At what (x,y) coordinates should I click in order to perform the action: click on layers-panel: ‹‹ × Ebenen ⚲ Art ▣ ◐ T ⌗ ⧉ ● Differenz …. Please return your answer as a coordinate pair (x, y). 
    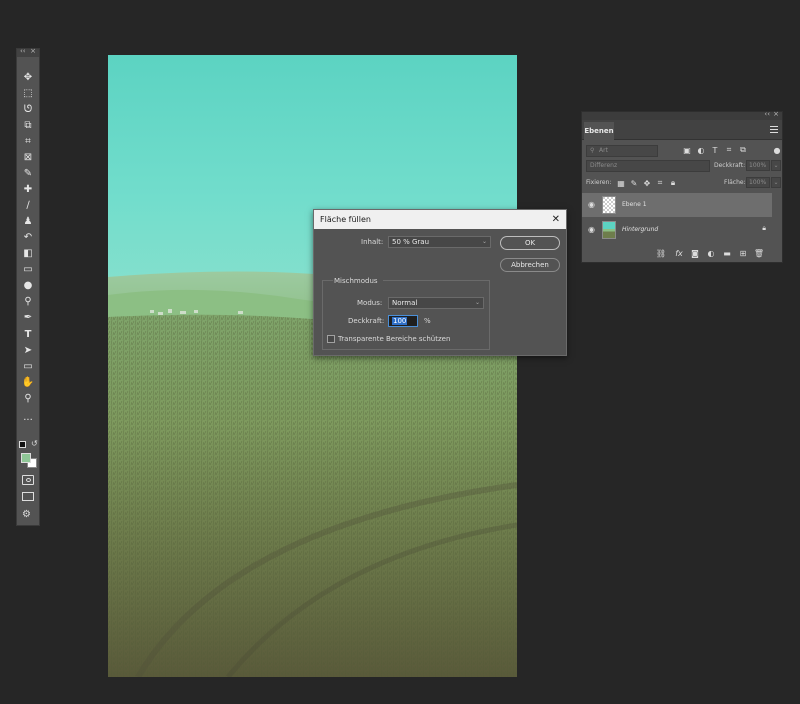
    Looking at the image, I should click on (682, 186).